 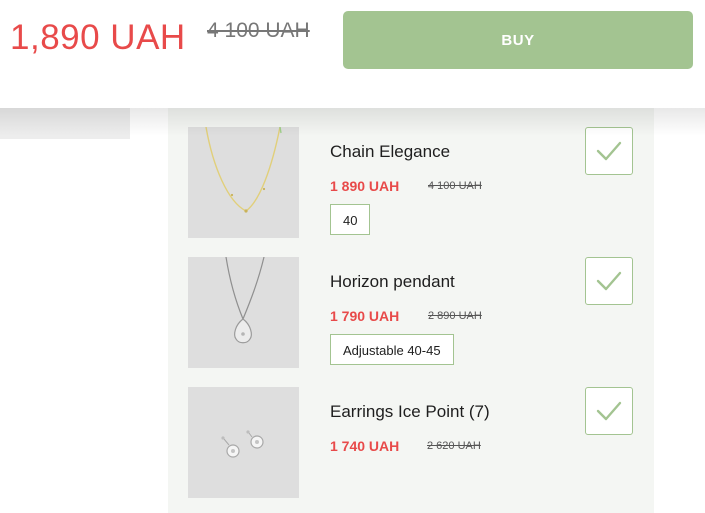 What do you see at coordinates (365, 316) in the screenshot?
I see `item-price: 1 790 UAH` at bounding box center [365, 316].